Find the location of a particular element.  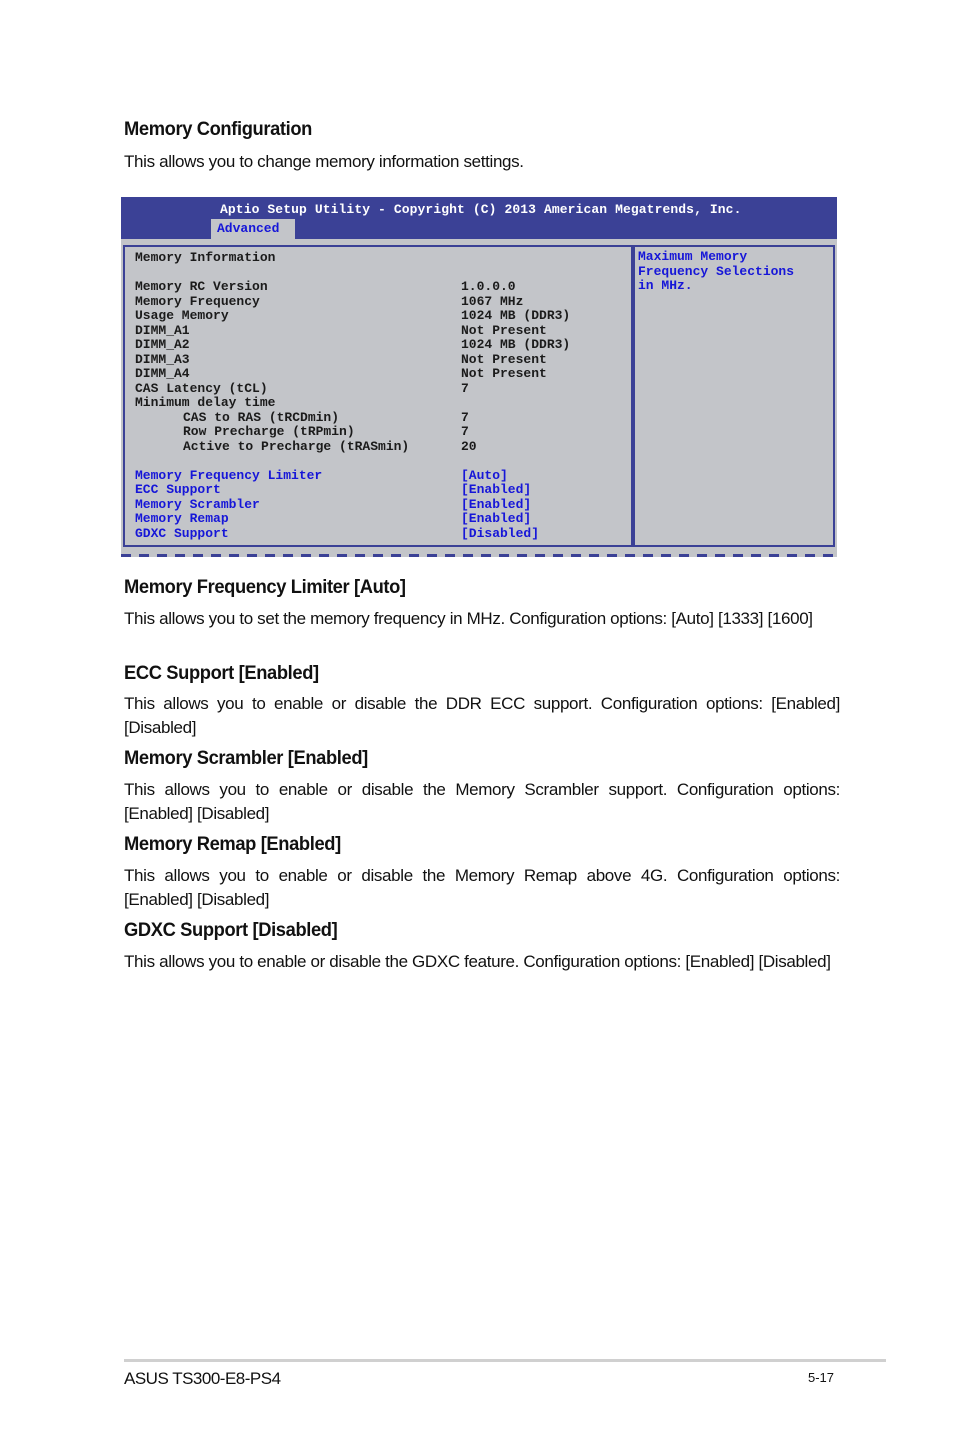

item-title: Memory Frequency Limiter [Auto] is located at coordinates (265, 587).